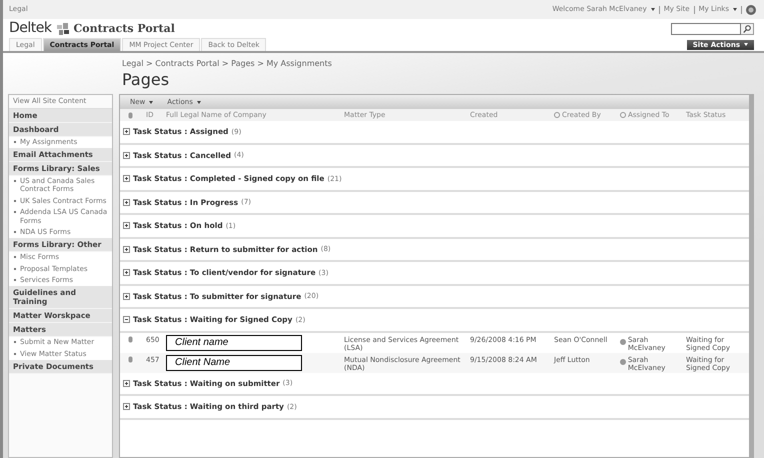 Image resolution: width=764 pixels, height=458 pixels. Describe the element at coordinates (124, 29) in the screenshot. I see `site-name: Contracts Portal` at that location.